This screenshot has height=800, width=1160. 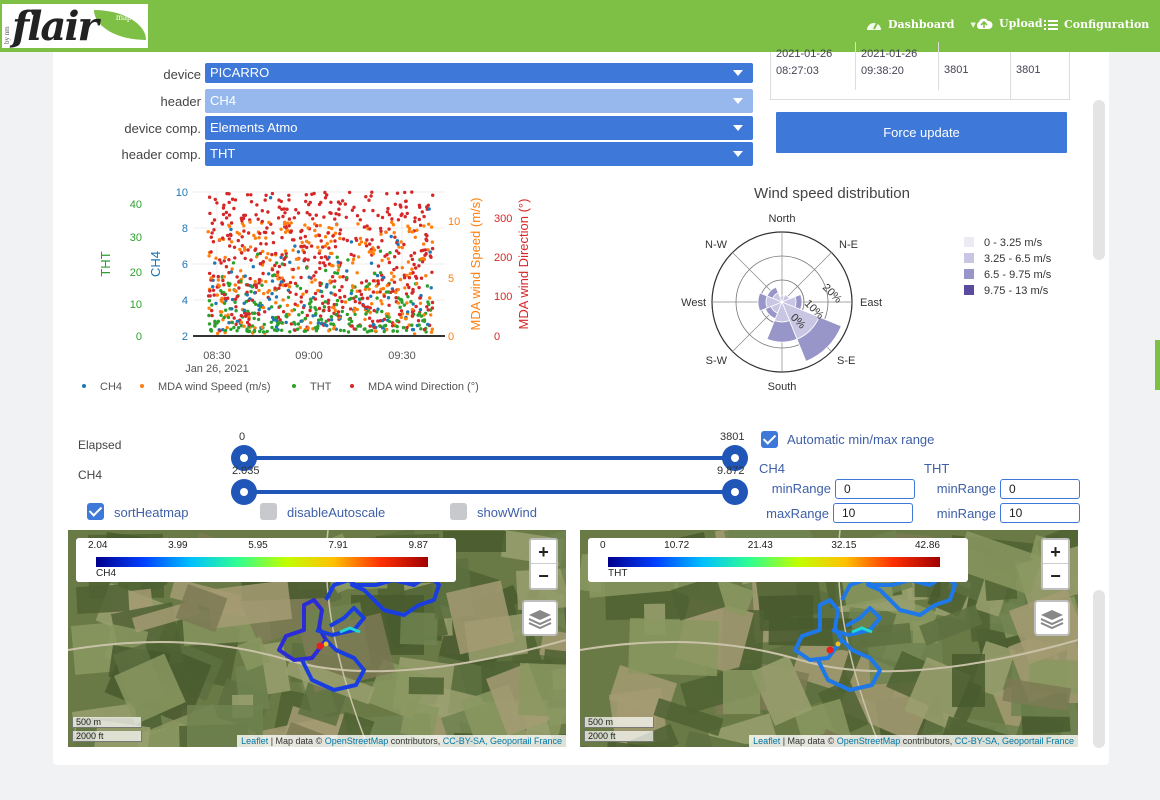 I want to click on sort-heatmap-checkbox, so click(x=95, y=511).